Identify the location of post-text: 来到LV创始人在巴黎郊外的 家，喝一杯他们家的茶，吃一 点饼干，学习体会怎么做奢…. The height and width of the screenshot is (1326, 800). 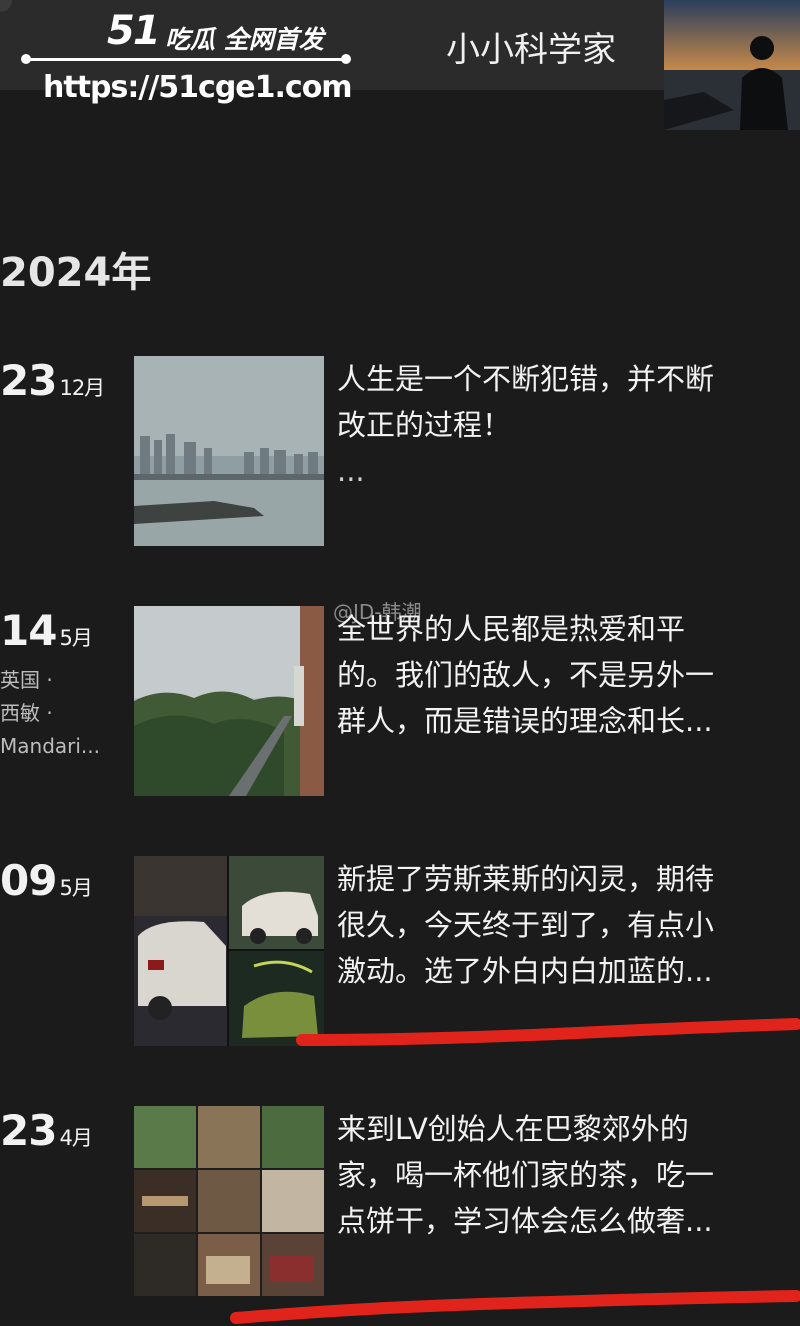
(557, 1175).